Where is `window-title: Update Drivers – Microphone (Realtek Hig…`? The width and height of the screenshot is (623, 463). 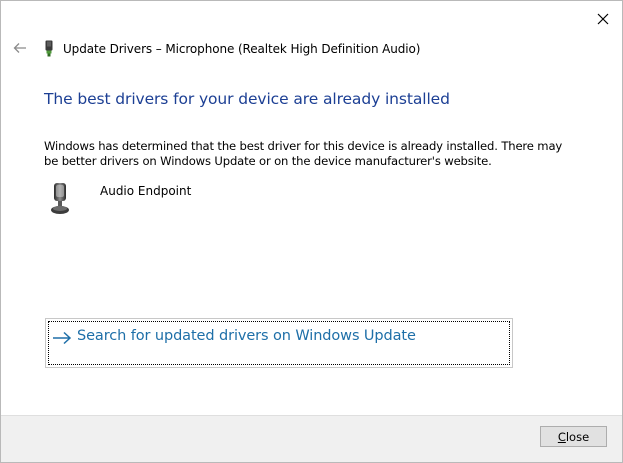 window-title: Update Drivers – Microphone (Realtek Hig… is located at coordinates (242, 49).